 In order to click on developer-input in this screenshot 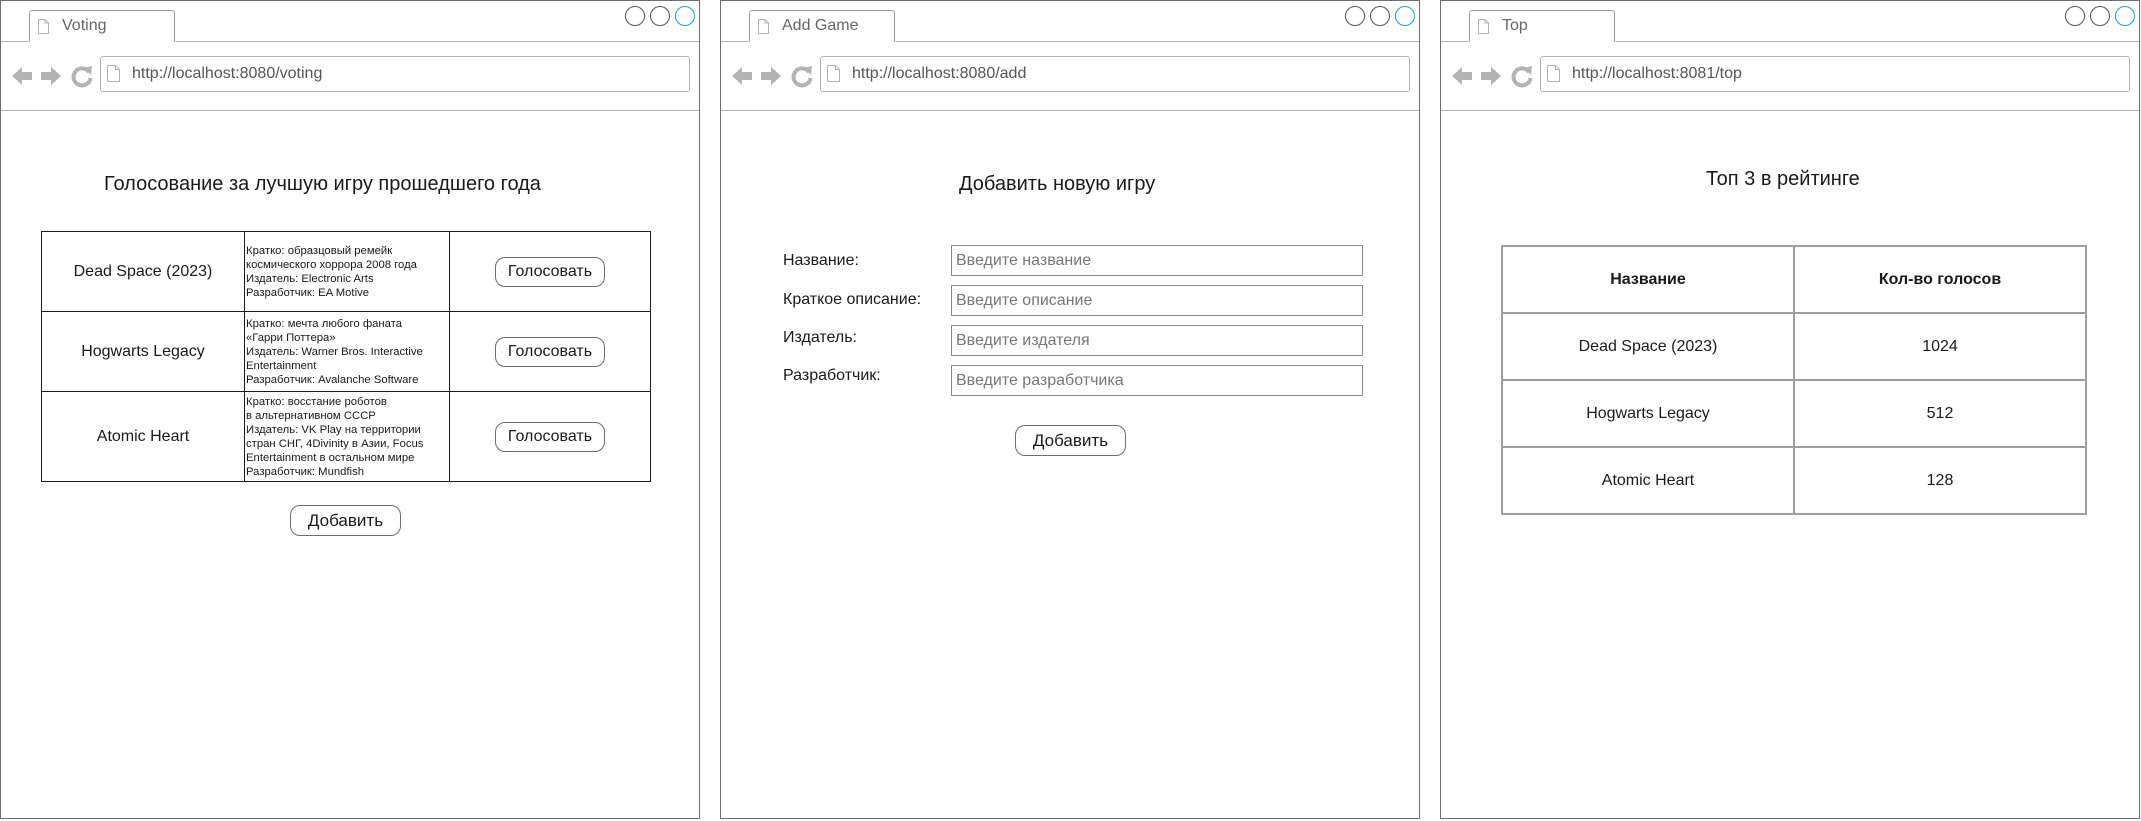, I will do `click(1157, 380)`.